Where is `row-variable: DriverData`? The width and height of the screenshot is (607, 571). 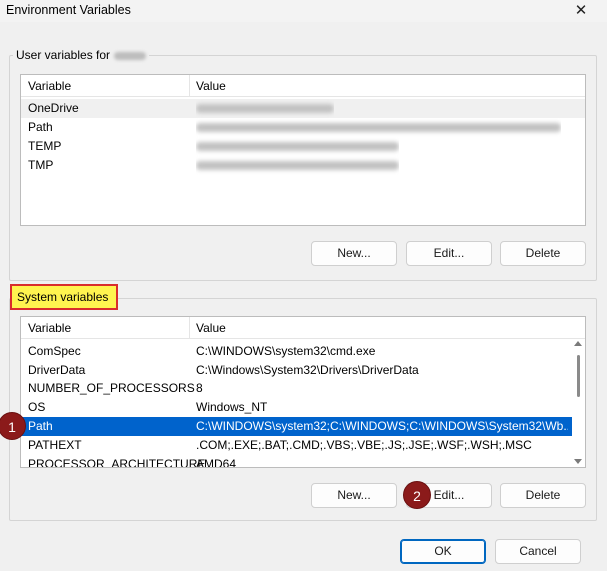
row-variable: DriverData is located at coordinates (57, 370).